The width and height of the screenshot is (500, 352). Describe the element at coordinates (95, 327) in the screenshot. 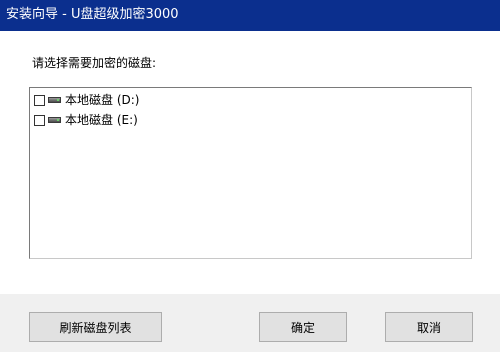

I see `refresh-drives-button: 刷新磁盘列表` at that location.